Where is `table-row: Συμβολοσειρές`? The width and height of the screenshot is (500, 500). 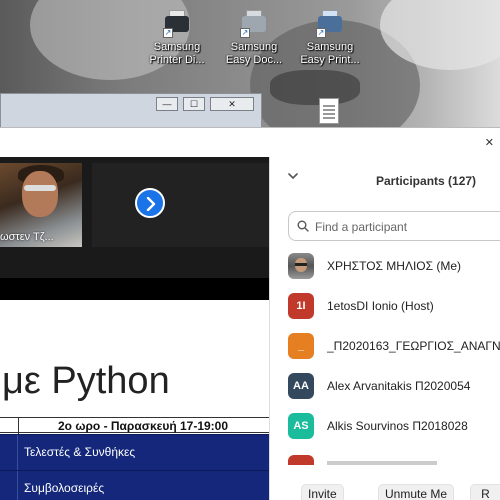 table-row: Συμβολοσειρές is located at coordinates (134, 485).